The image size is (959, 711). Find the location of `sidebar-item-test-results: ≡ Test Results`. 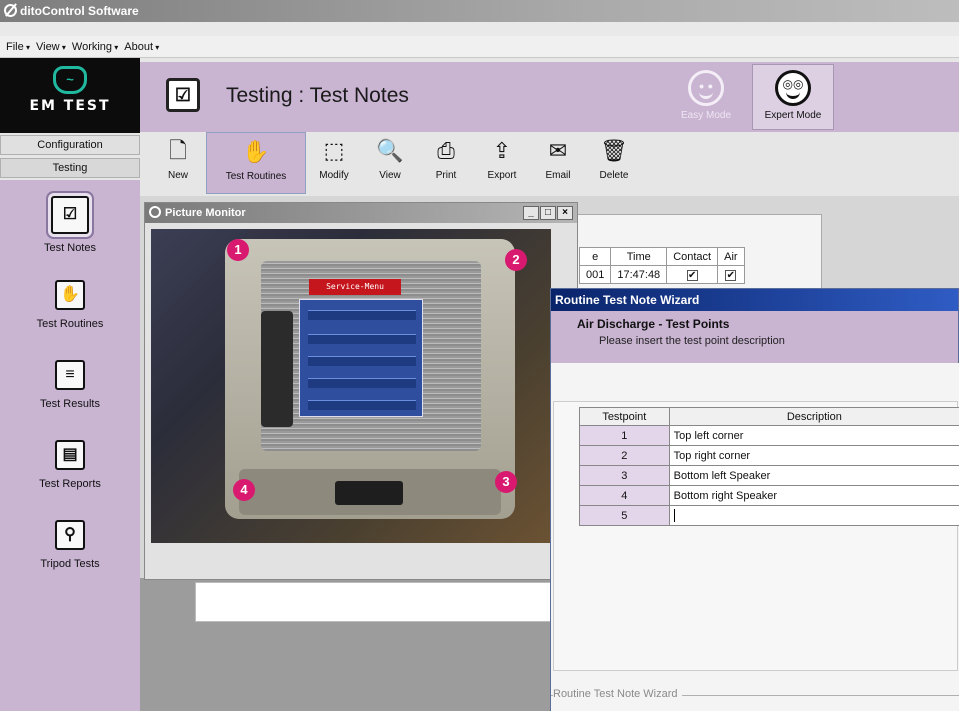

sidebar-item-test-results: ≡ Test Results is located at coordinates (70, 389).